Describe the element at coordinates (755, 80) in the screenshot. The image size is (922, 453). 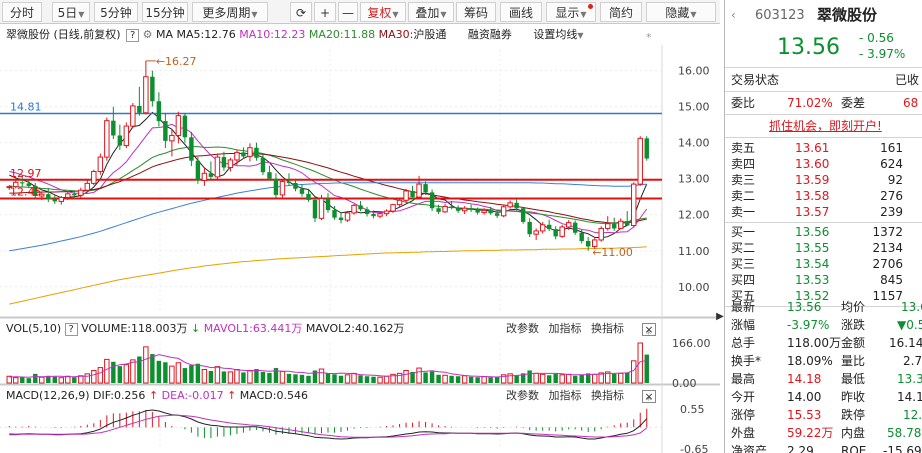
I see `trade-status-label: 交易状态` at that location.